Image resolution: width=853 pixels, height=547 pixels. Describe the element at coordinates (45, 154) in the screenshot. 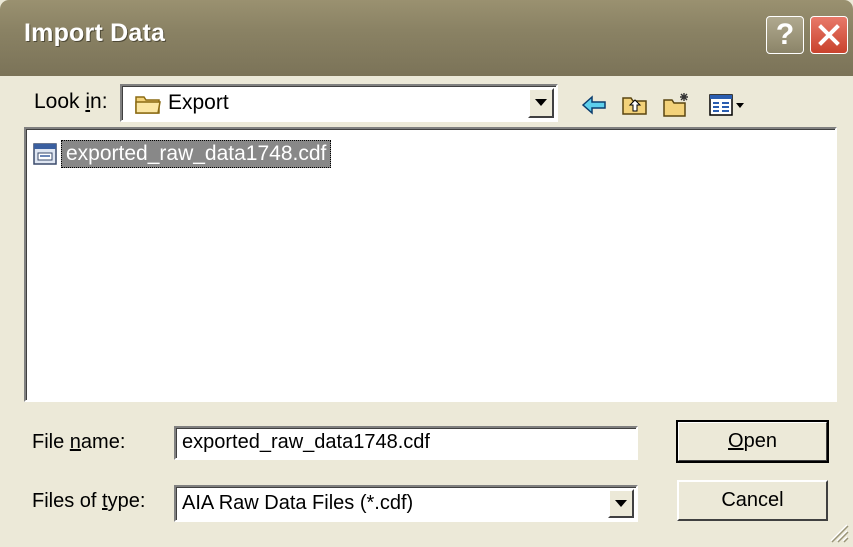

I see `data-file-icon` at that location.